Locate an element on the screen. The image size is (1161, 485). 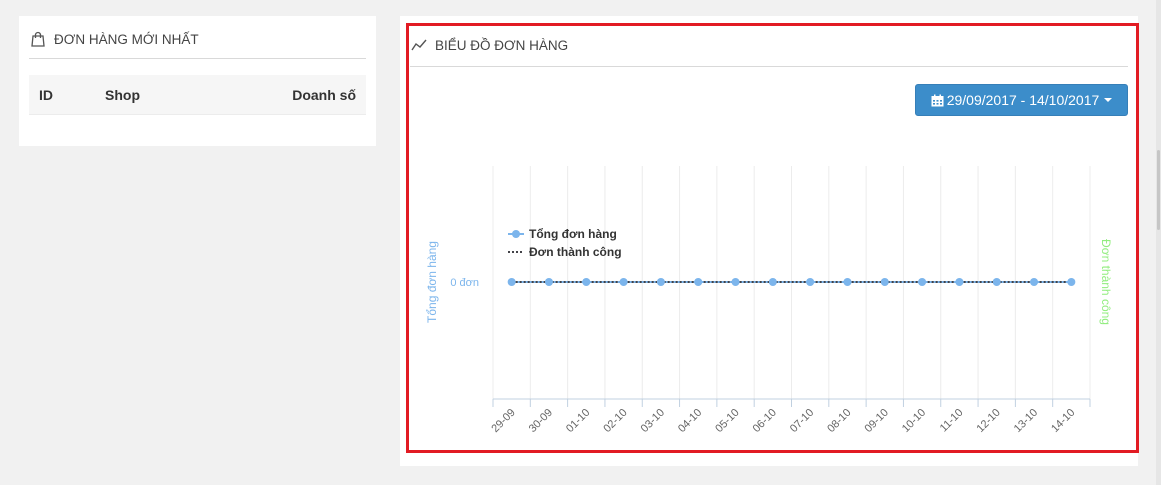
x-tick-label: 09-10 is located at coordinates (877, 421).